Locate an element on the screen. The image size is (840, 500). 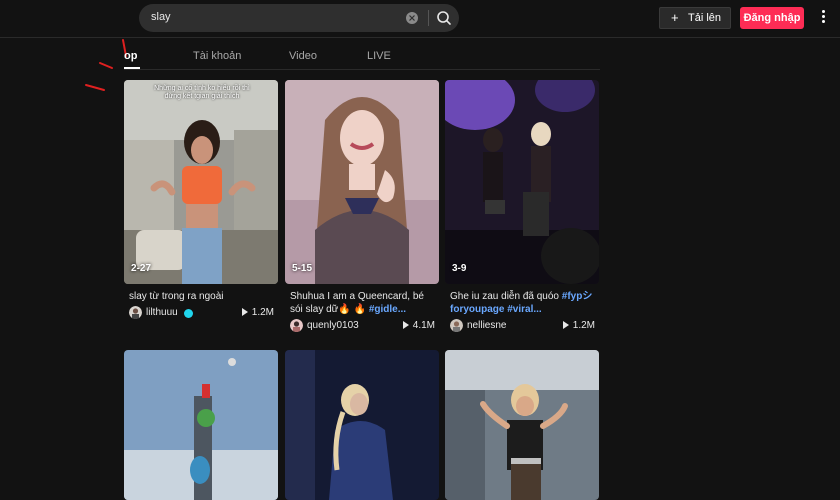
clear-search-icon is located at coordinates (412, 18).